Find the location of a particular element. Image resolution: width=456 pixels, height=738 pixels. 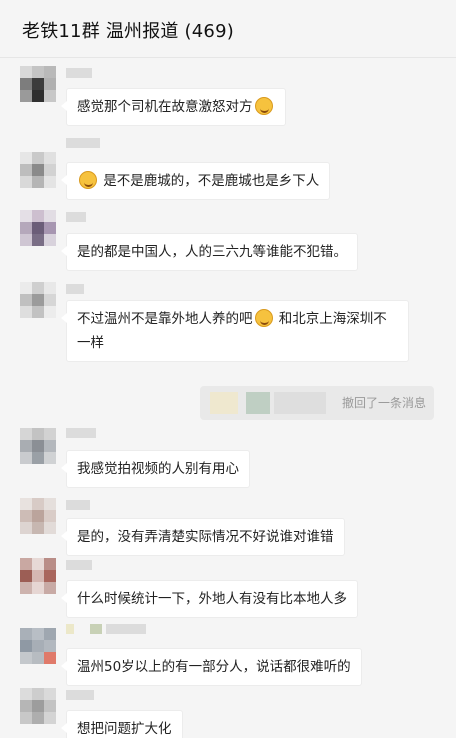

blurred-name is located at coordinates (300, 403).